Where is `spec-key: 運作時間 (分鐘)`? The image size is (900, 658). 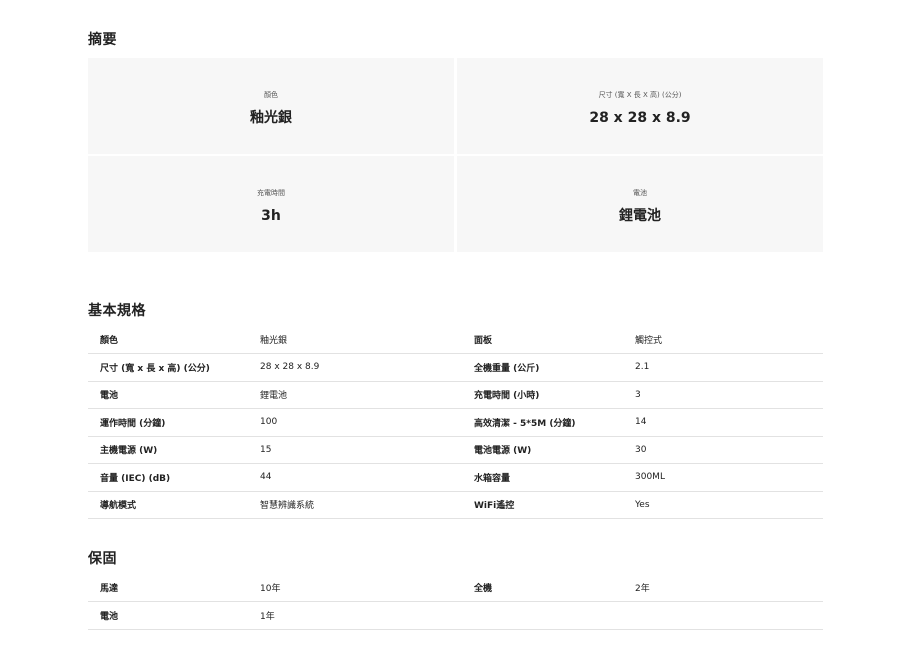
spec-key: 運作時間 (分鐘) is located at coordinates (168, 422).